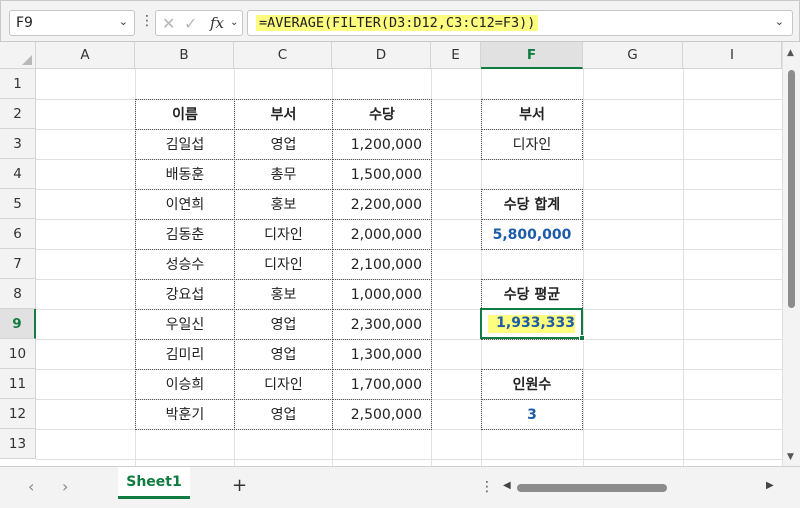 The image size is (800, 508). I want to click on row-header-4: 4, so click(18, 174).